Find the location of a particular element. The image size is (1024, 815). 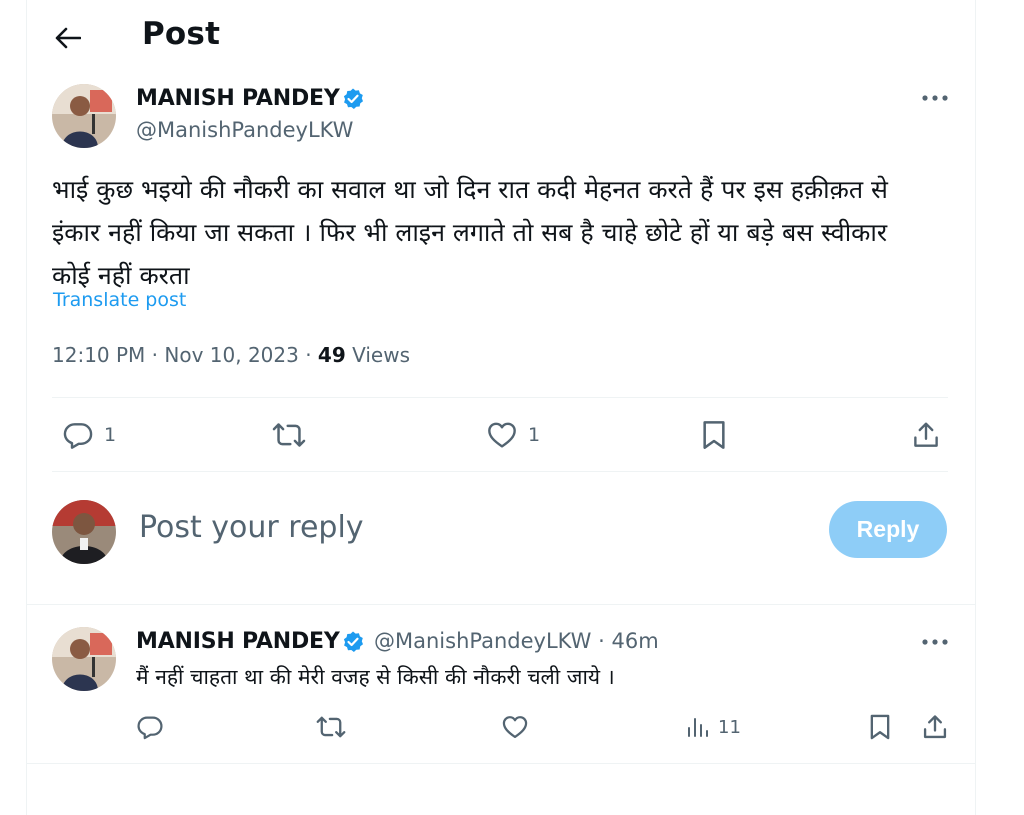

repost-action is located at coordinates (289, 435).